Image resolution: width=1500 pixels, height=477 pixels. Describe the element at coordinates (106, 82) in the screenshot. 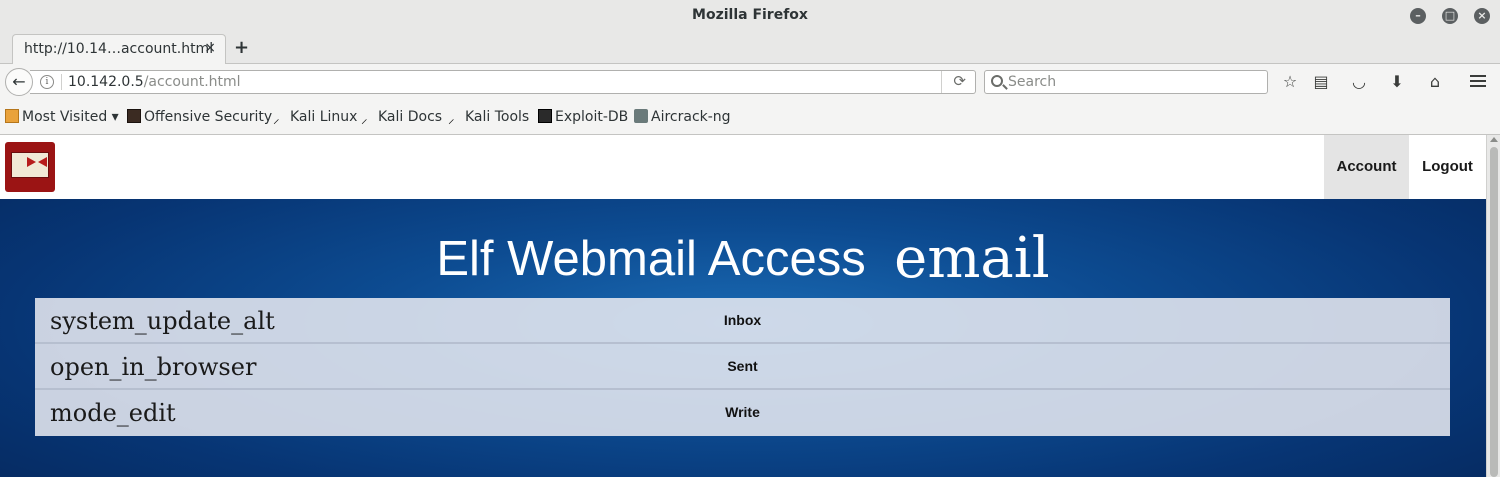

I see `url-host: 10.142.0.5` at that location.